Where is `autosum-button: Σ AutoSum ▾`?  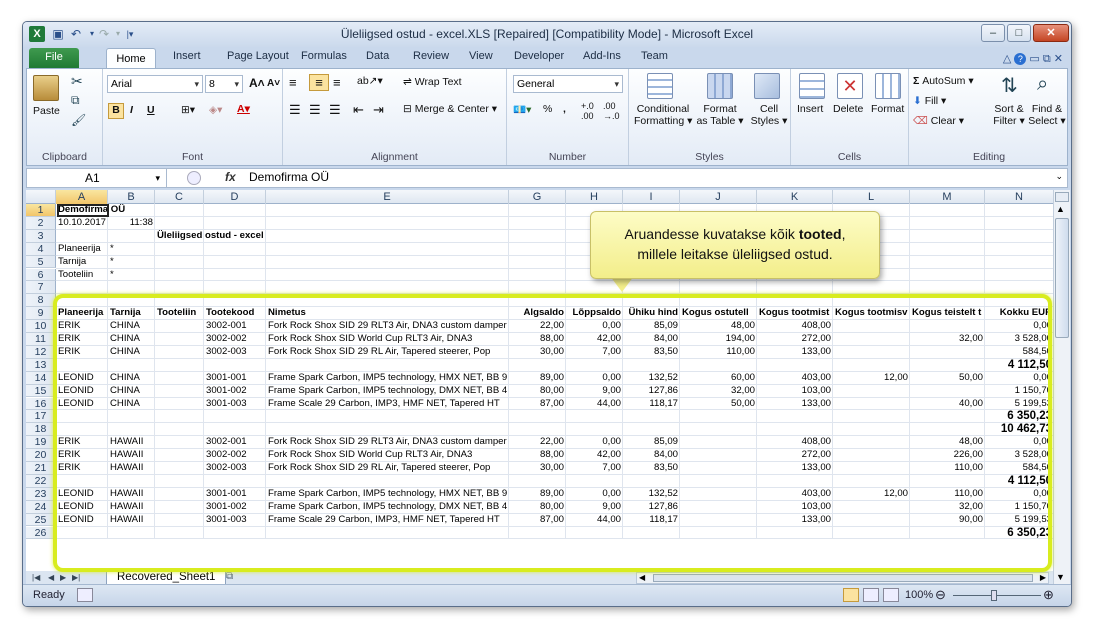 autosum-button: Σ AutoSum ▾ is located at coordinates (943, 81).